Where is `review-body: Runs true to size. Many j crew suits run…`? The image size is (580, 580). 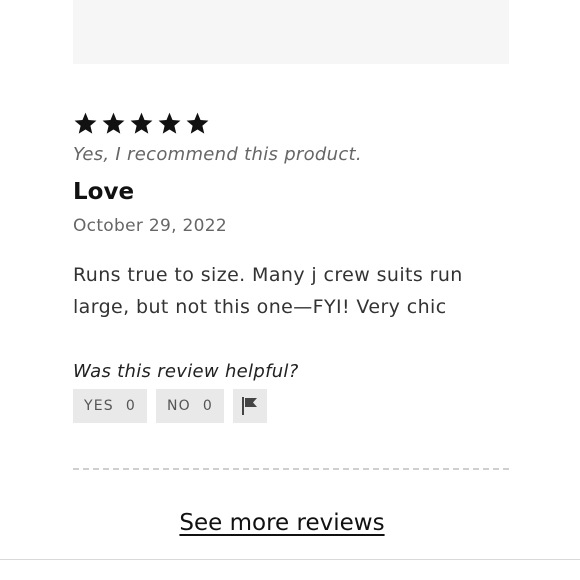
review-body: Runs true to size. Many j crew suits run… is located at coordinates (268, 291).